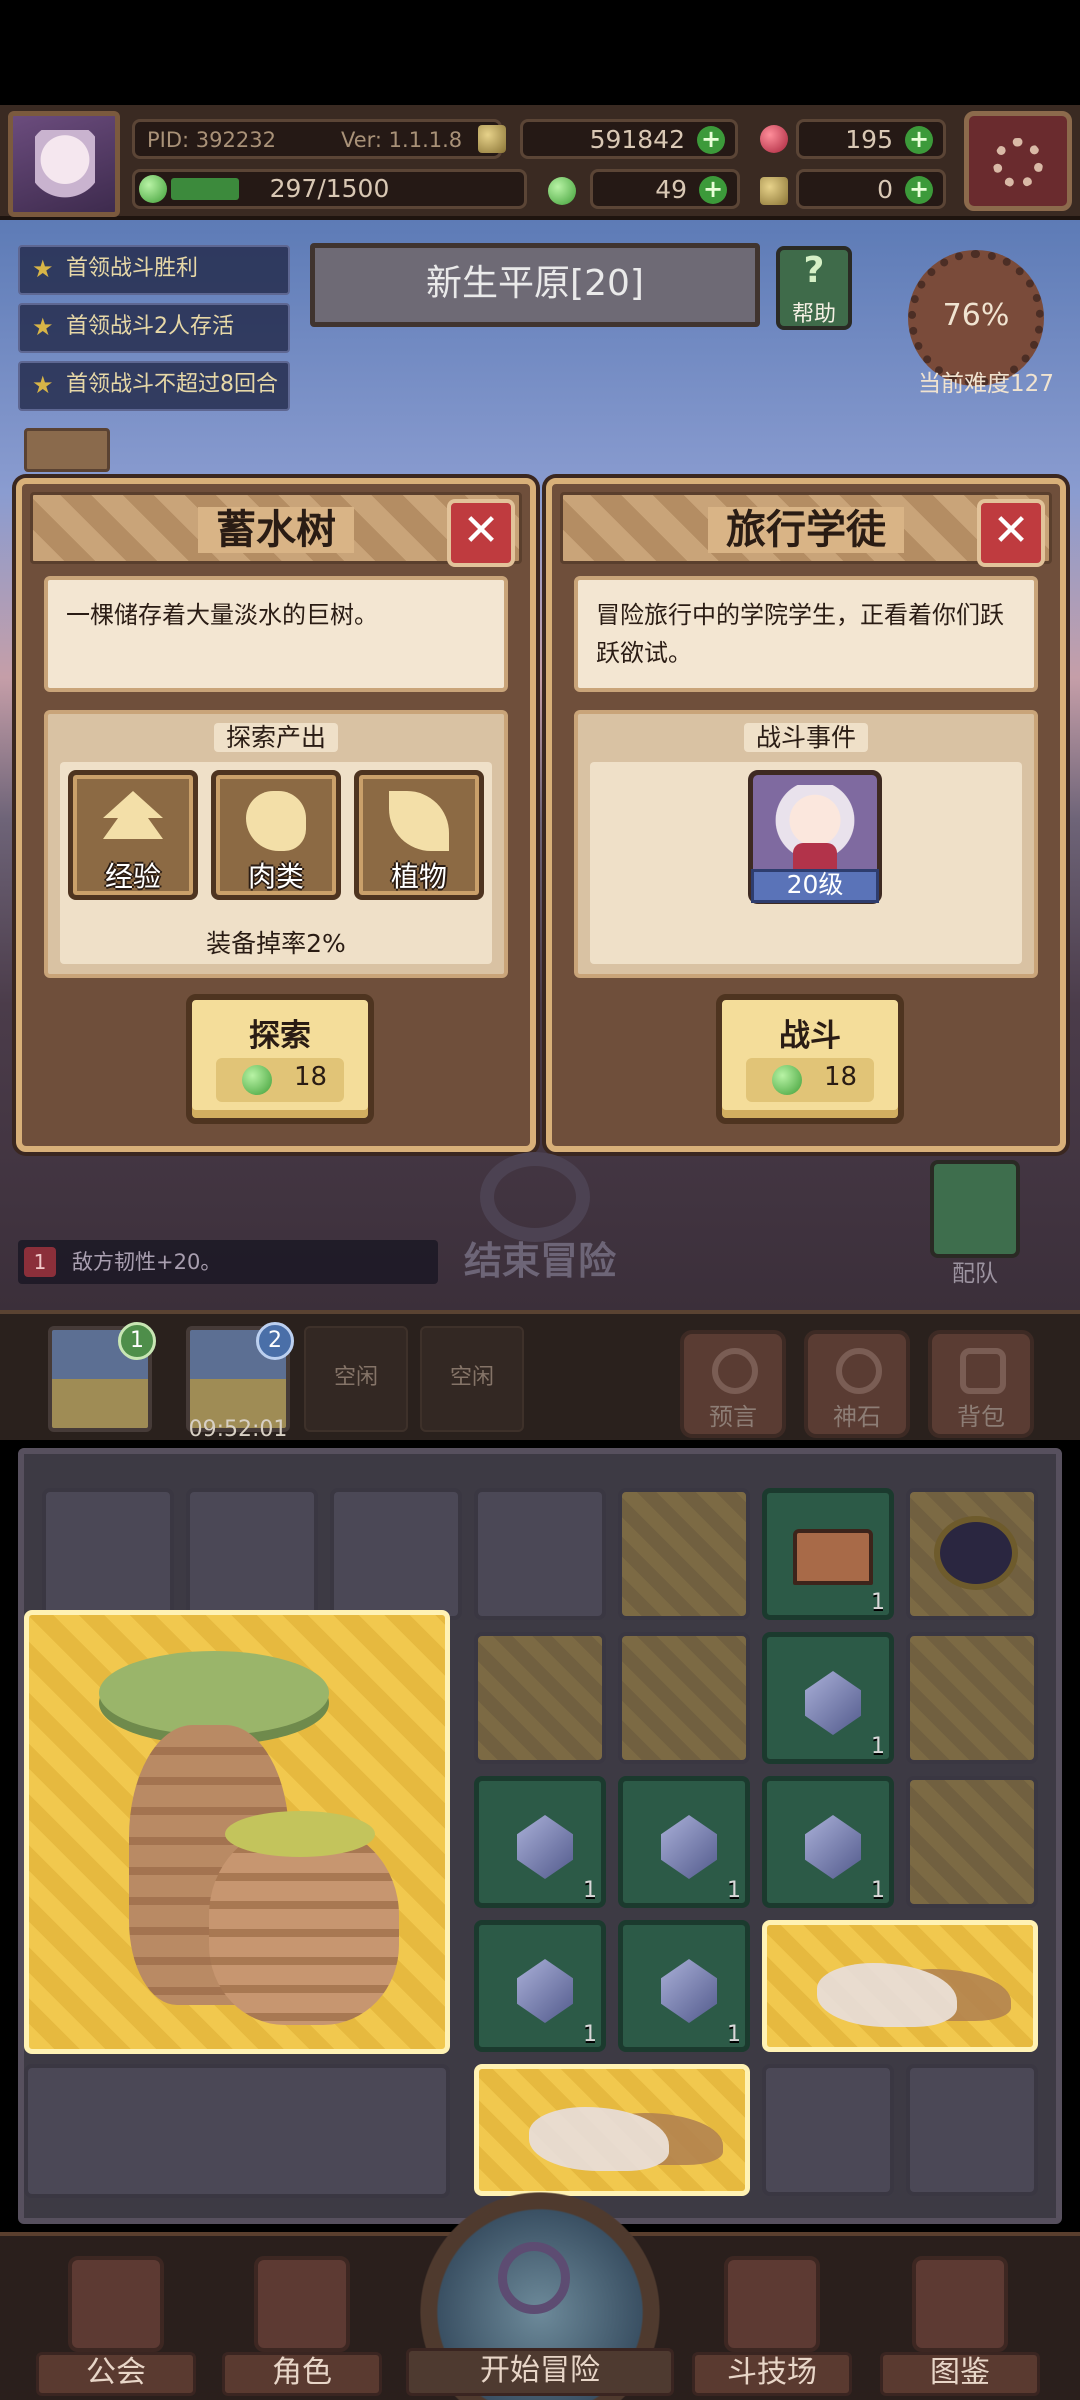 Image resolution: width=1080 pixels, height=2400 pixels. Describe the element at coordinates (774, 191) in the screenshot. I see `key-icon` at that location.